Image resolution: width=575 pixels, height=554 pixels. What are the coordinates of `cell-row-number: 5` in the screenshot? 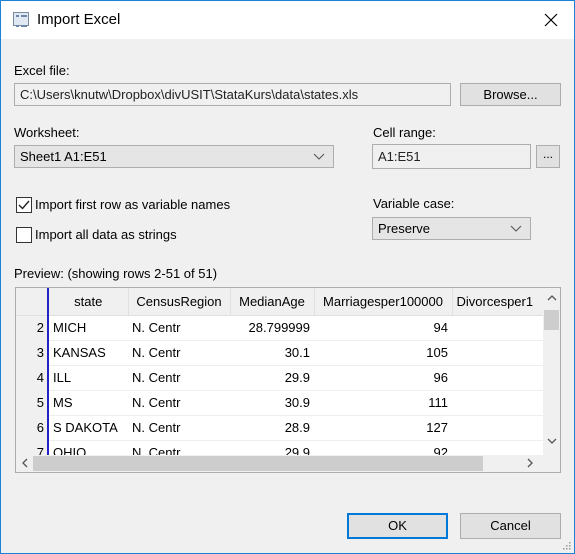 It's located at (32, 403).